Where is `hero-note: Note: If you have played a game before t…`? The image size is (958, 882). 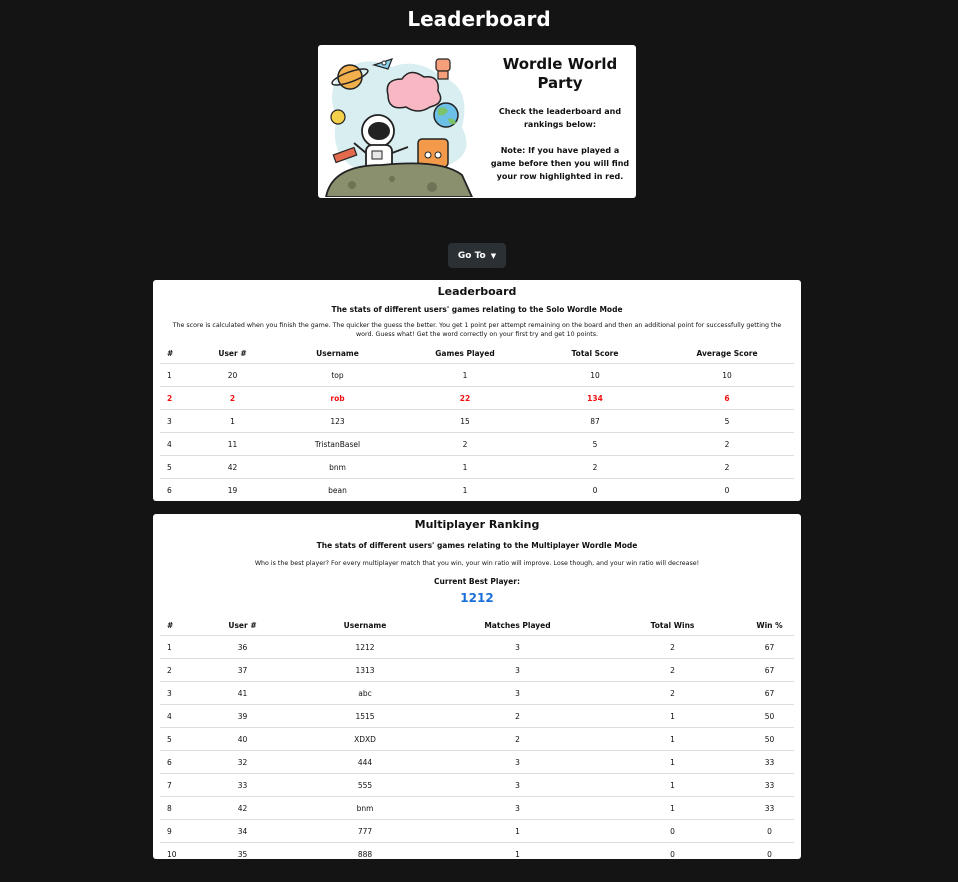 hero-note: Note: If you have played a game before t… is located at coordinates (560, 163).